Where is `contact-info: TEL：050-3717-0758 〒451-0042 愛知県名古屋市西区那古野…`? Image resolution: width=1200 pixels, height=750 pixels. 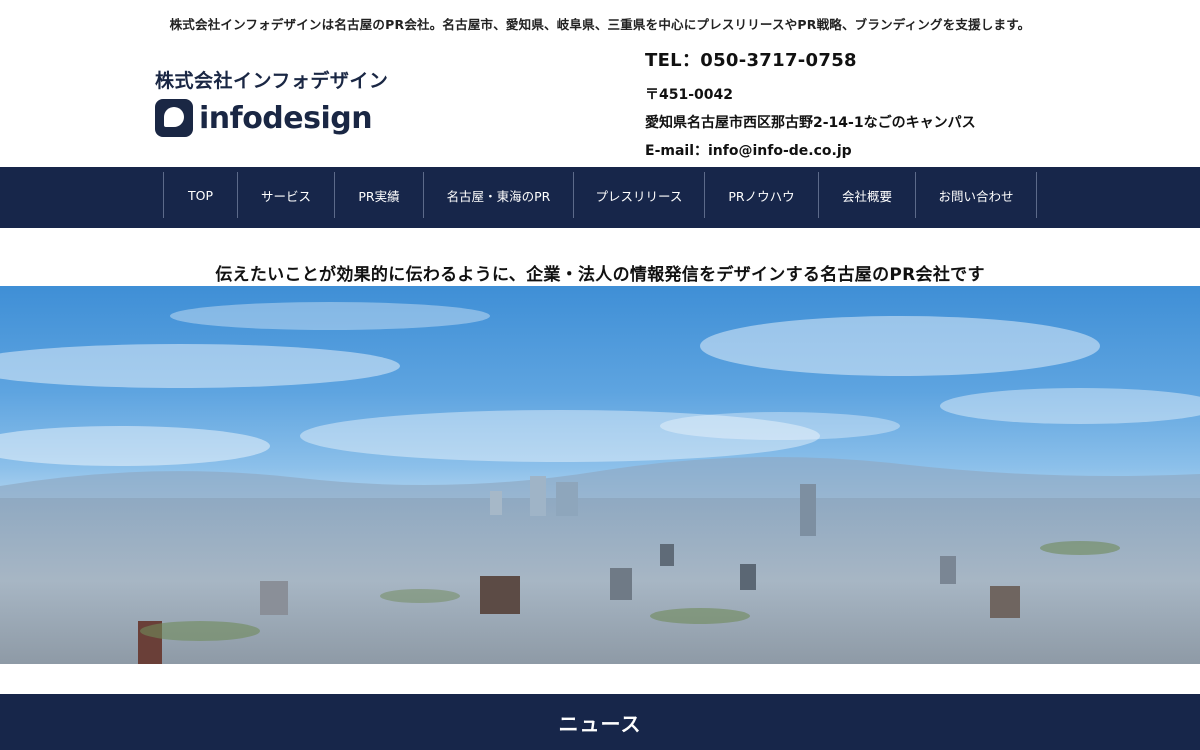
contact-info: TEL：050-3717-0758 〒451-0042 愛知県名古屋市西区那古野… is located at coordinates (810, 103).